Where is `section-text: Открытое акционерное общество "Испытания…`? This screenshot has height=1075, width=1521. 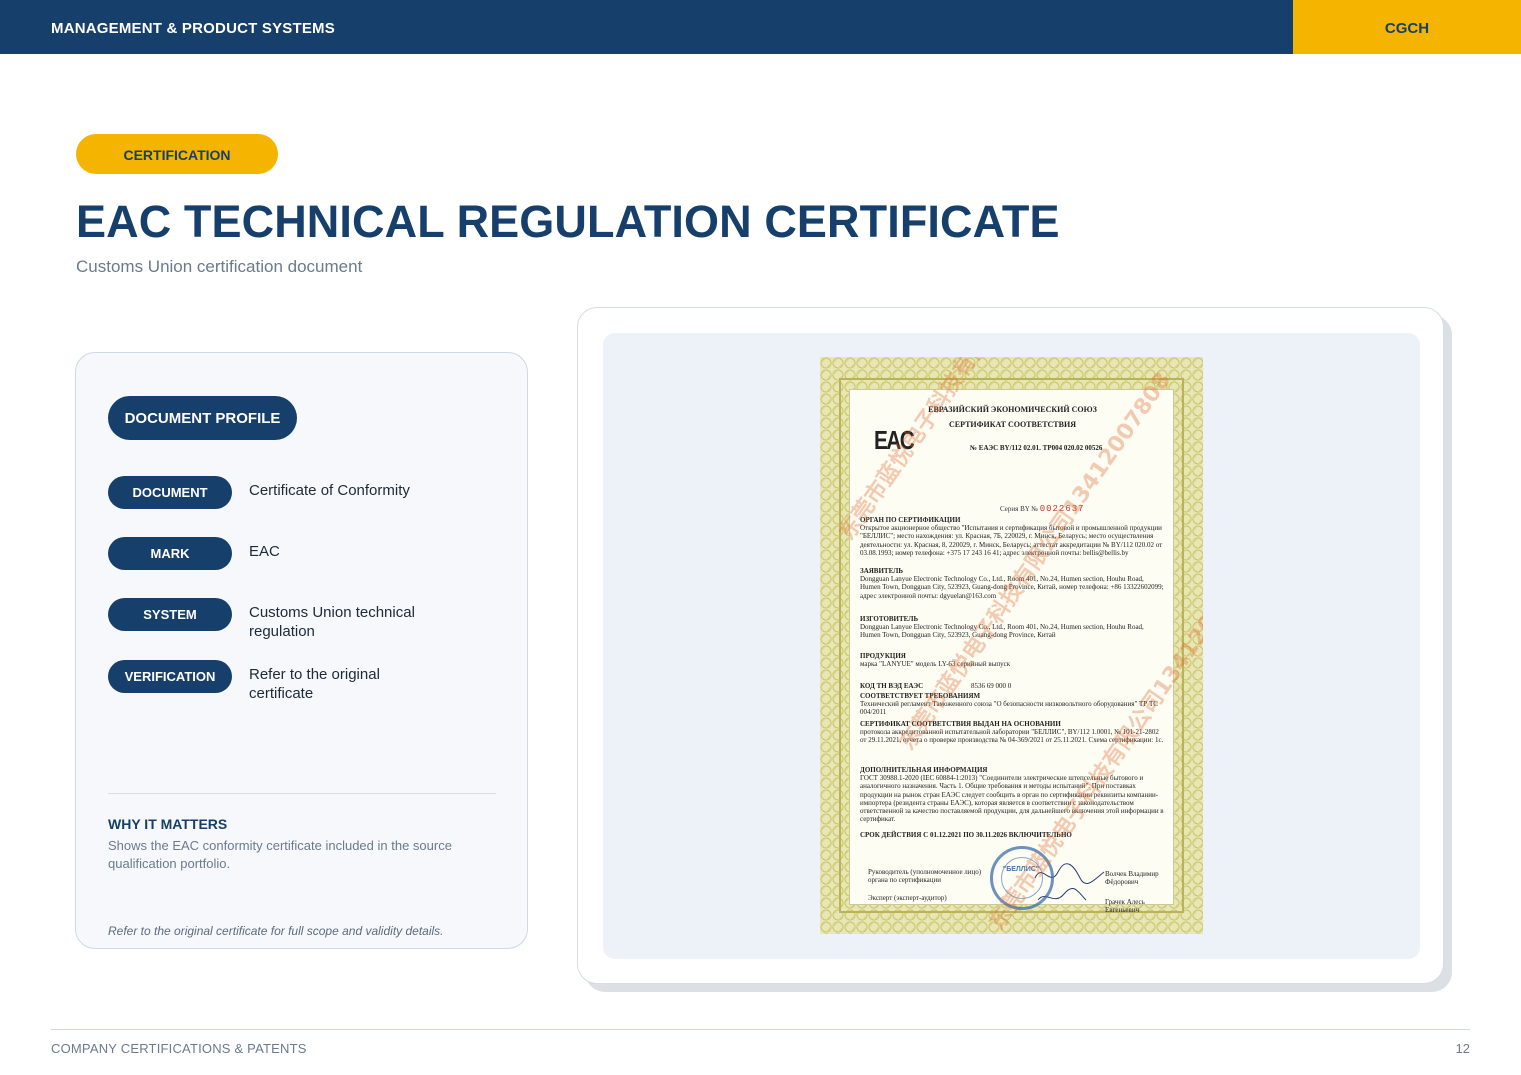
section-text: Открытое акционерное общество "Испытания… is located at coordinates (1011, 540).